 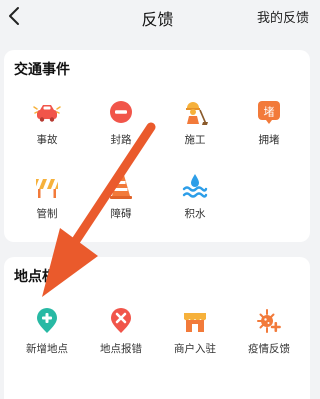 What do you see at coordinates (121, 320) in the screenshot?
I see `place-error-icon` at bounding box center [121, 320].